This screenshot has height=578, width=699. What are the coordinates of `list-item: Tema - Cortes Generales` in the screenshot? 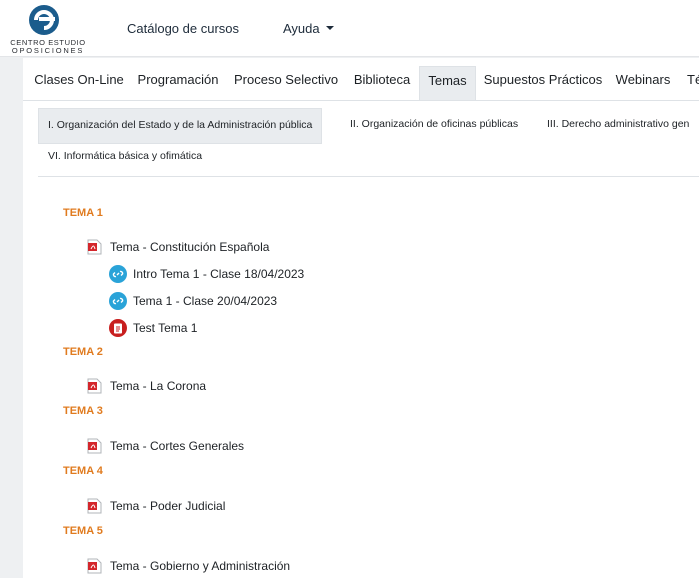 It's located at (165, 446).